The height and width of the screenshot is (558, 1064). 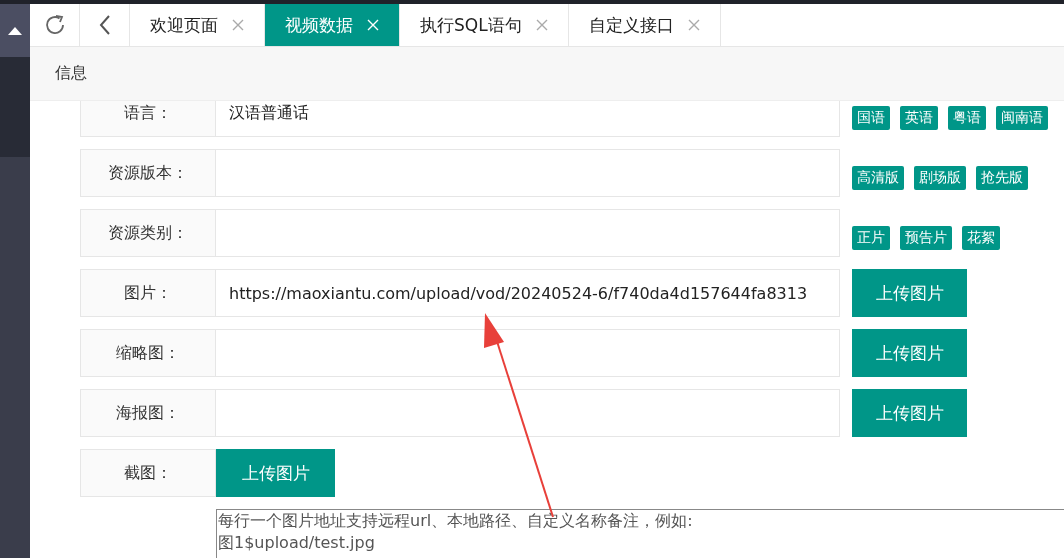 What do you see at coordinates (919, 118) in the screenshot?
I see `tag: 英语` at bounding box center [919, 118].